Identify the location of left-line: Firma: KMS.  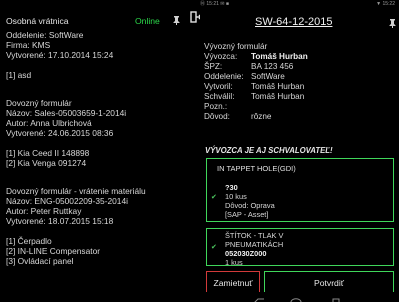
(28, 45).